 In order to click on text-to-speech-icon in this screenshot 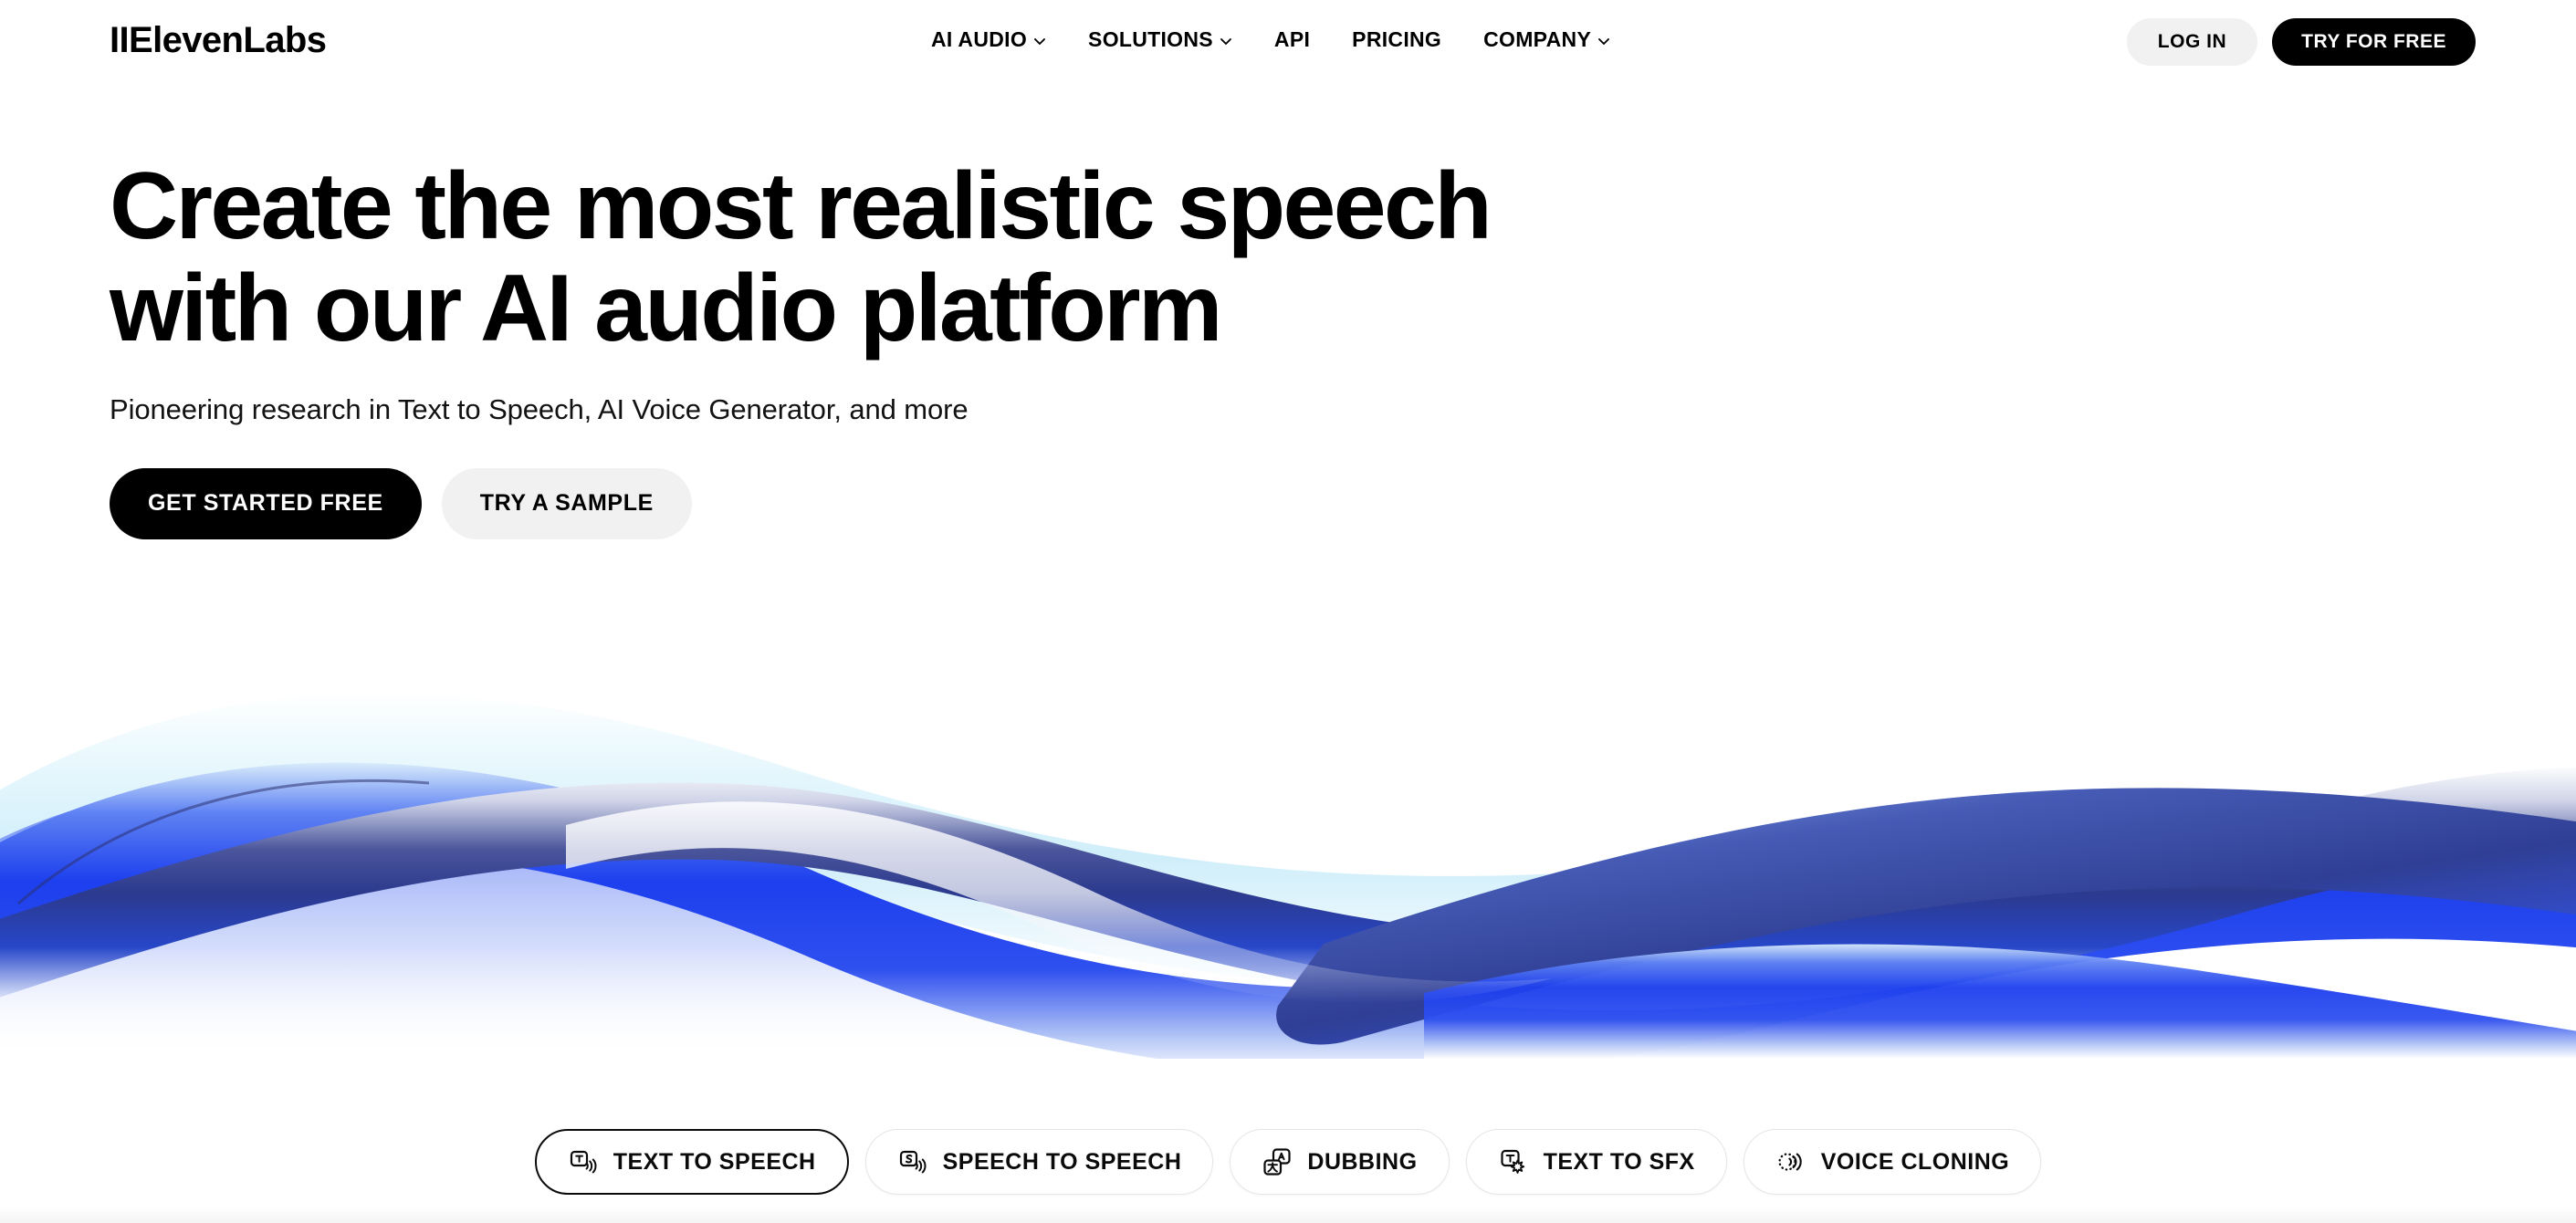, I will do `click(583, 1161)`.